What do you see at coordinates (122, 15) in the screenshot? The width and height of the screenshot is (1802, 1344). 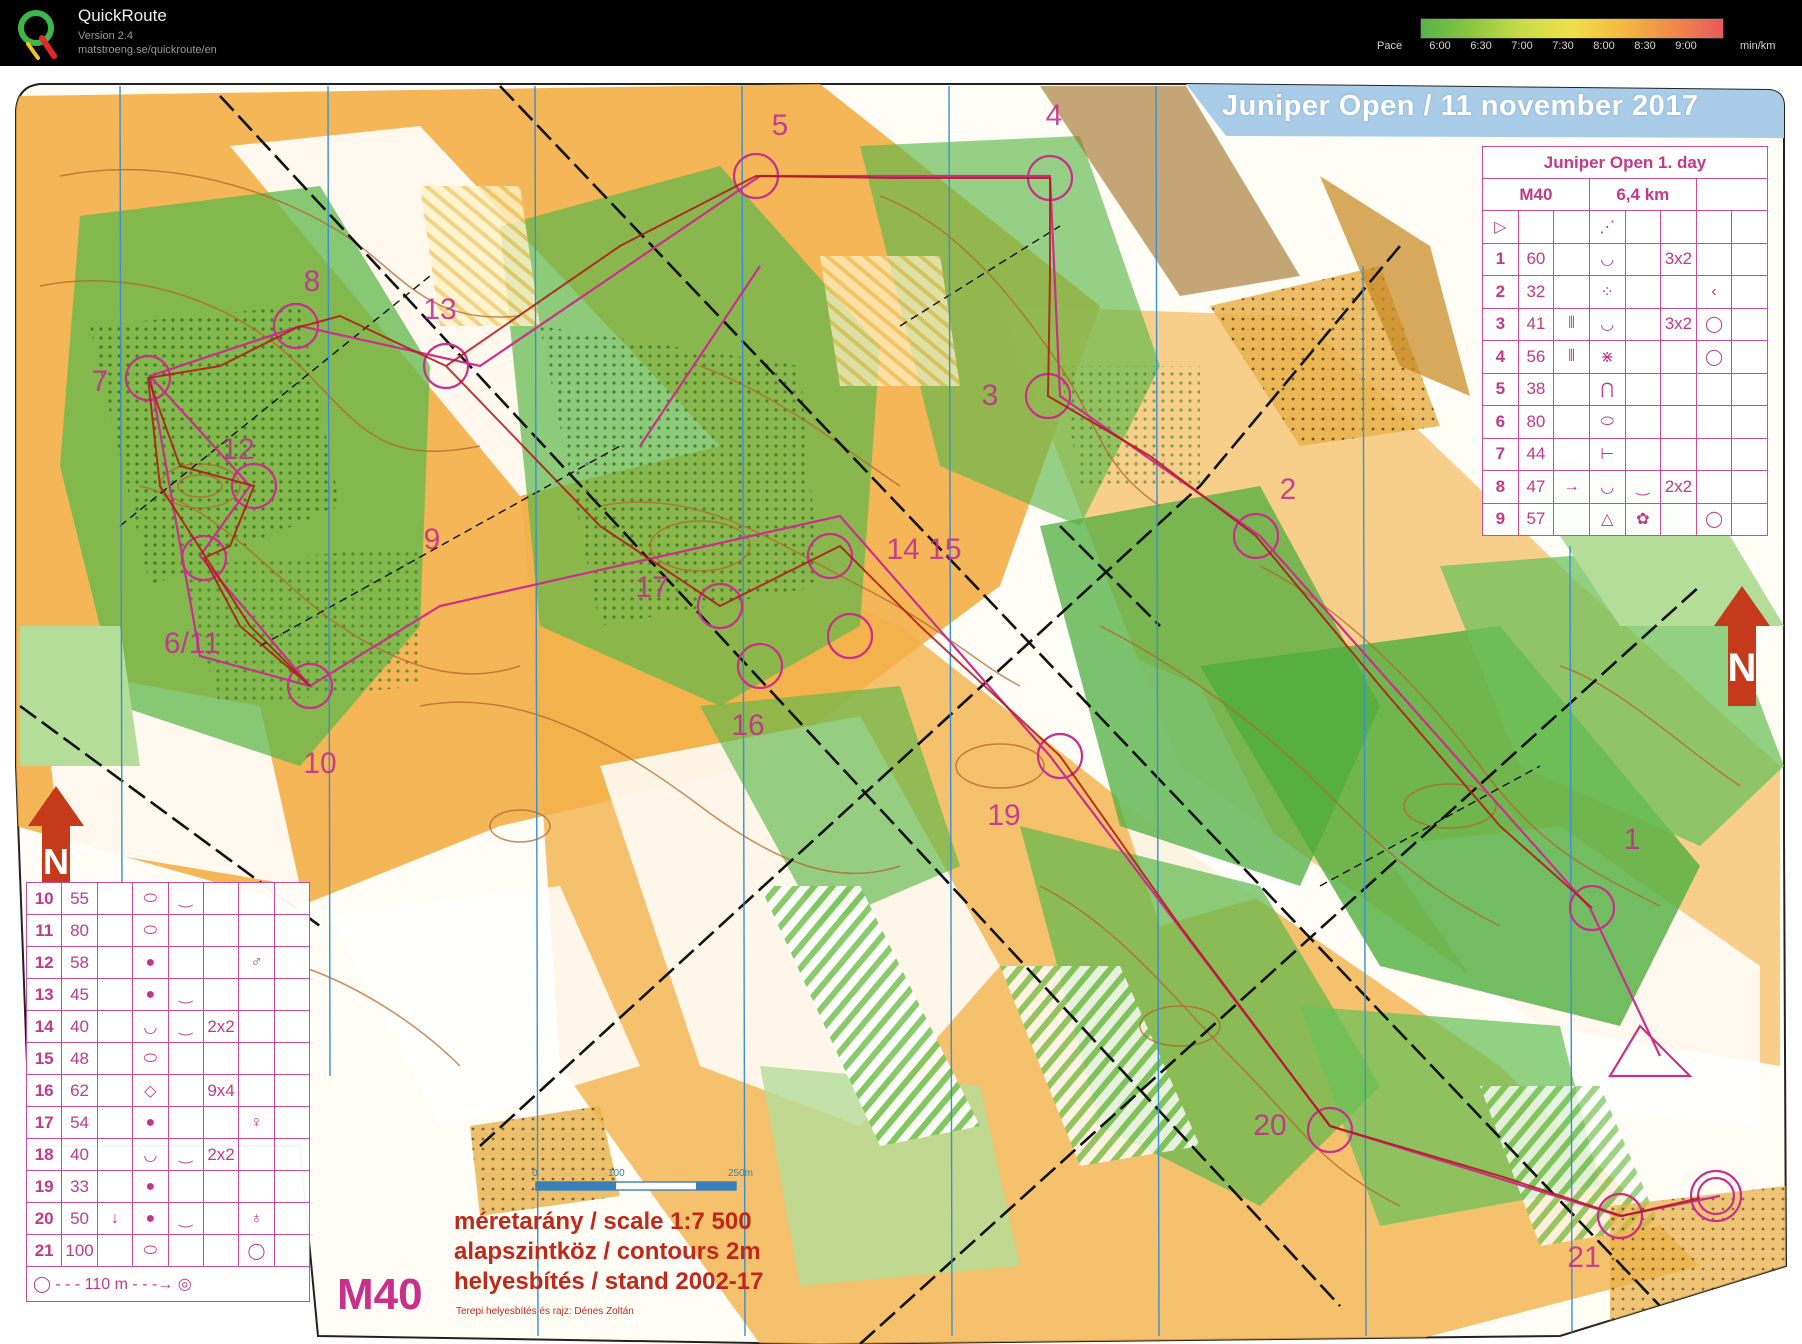 I see `app-name: QuickRoute` at bounding box center [122, 15].